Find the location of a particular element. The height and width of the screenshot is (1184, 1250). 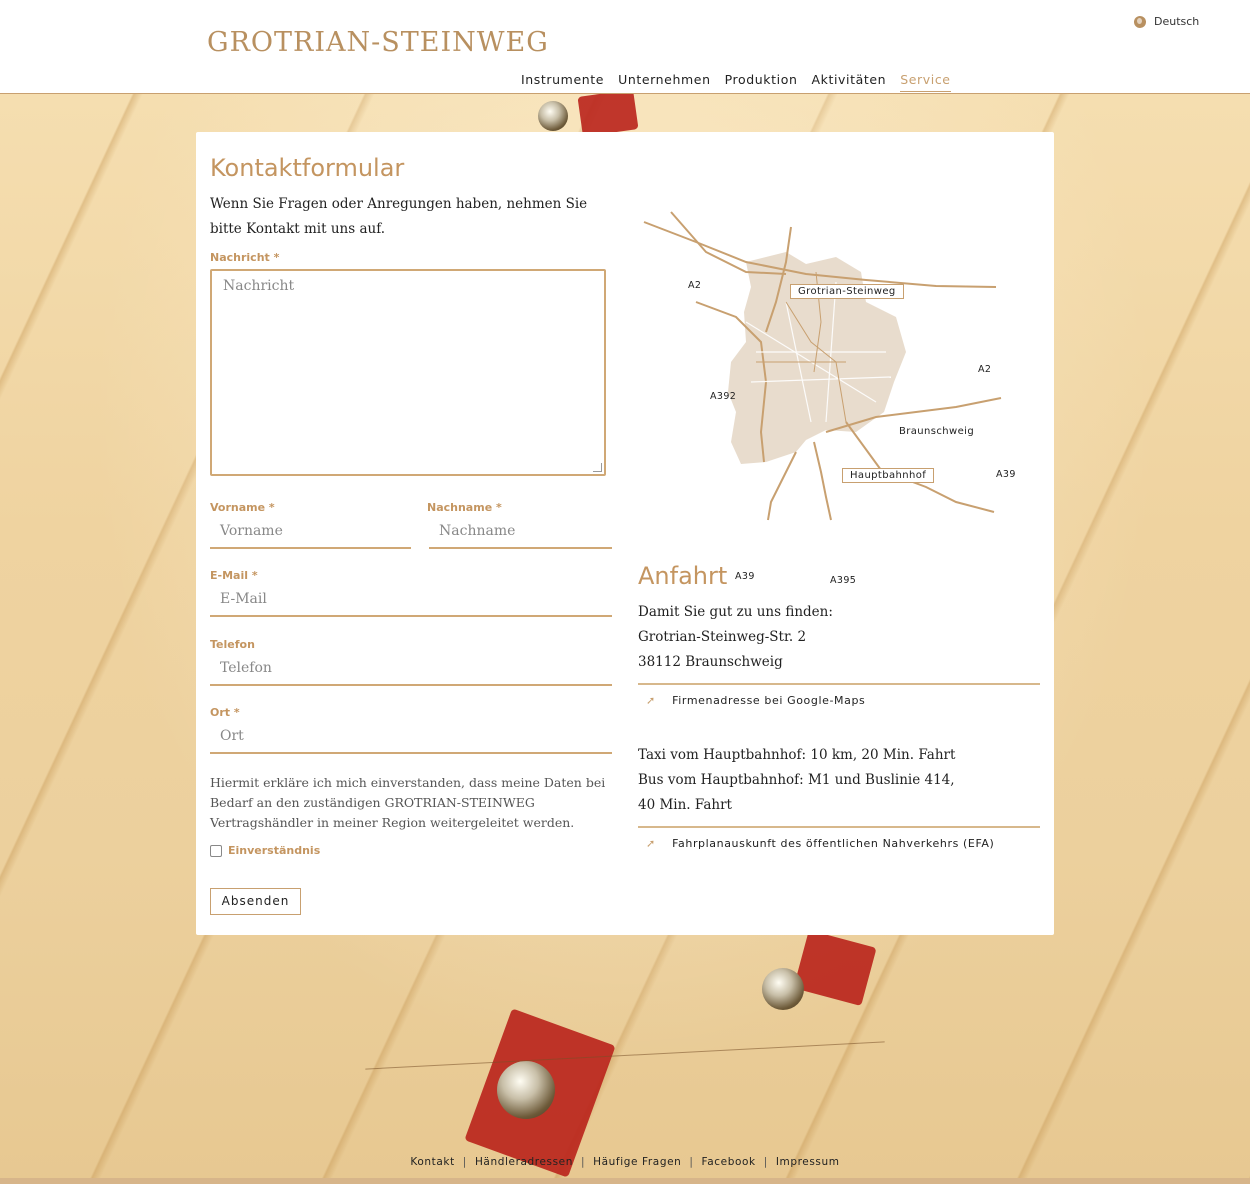

nav-item-service: Service is located at coordinates (925, 82).